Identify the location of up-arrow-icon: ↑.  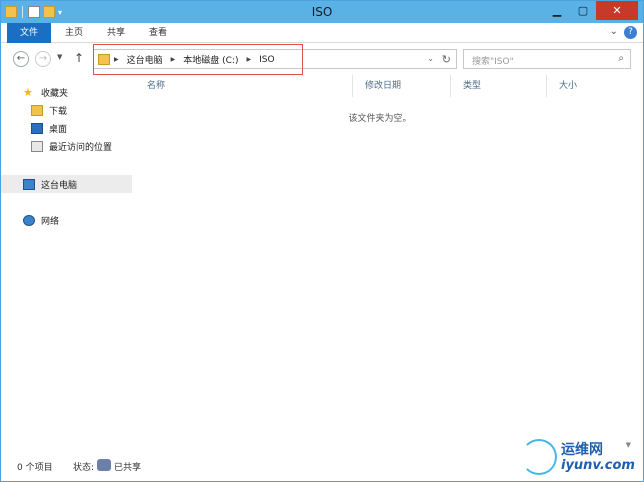
(79, 58).